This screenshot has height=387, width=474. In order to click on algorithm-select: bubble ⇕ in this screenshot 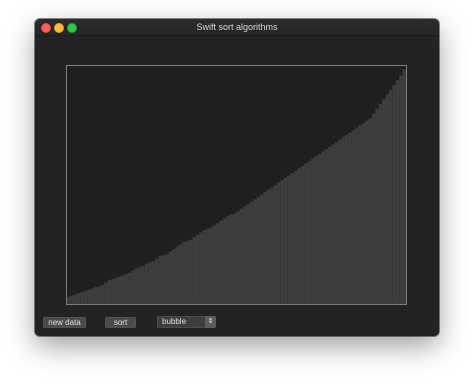, I will do `click(186, 322)`.